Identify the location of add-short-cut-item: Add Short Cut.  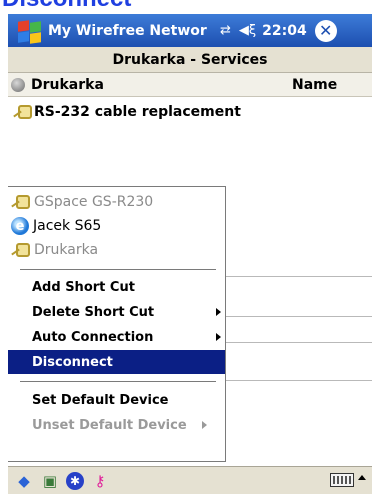
(116, 287).